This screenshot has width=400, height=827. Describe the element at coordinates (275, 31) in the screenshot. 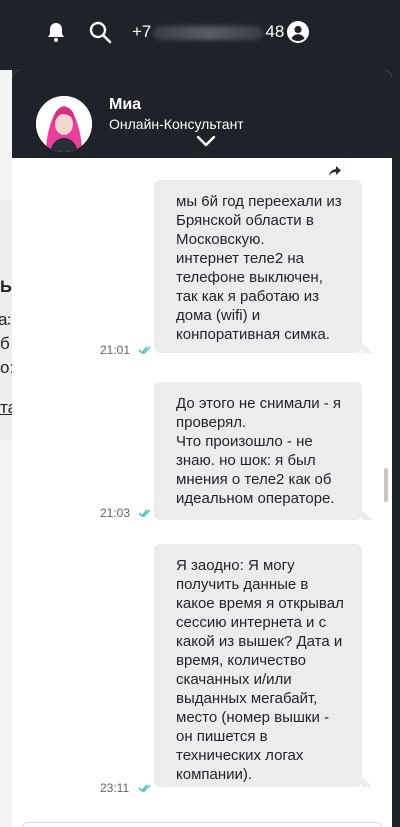

I see `phone-suffix: 48` at that location.